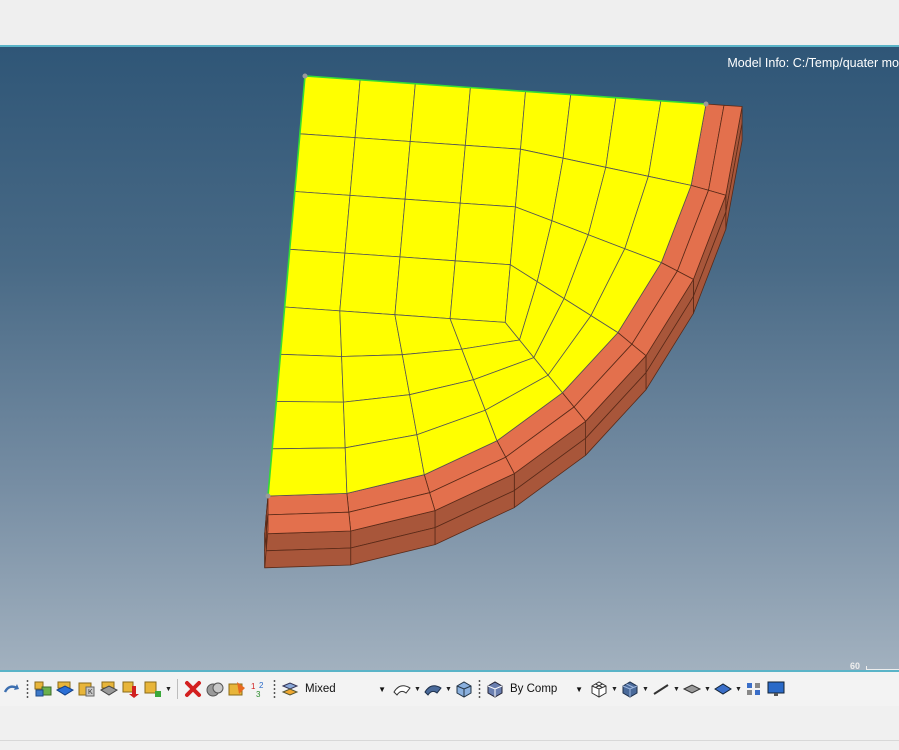 This screenshot has width=899, height=750. What do you see at coordinates (449, 740) in the screenshot?
I see `status-divider` at bounding box center [449, 740].